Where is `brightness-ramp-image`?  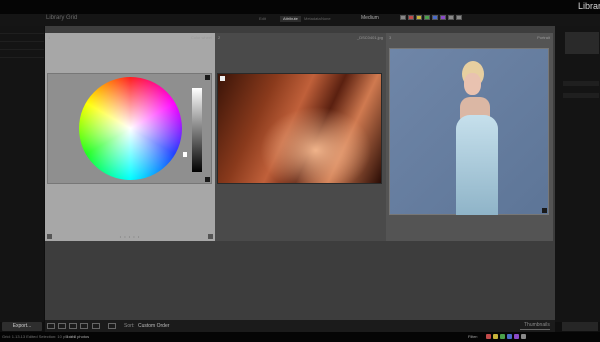 brightness-ramp-image is located at coordinates (197, 130).